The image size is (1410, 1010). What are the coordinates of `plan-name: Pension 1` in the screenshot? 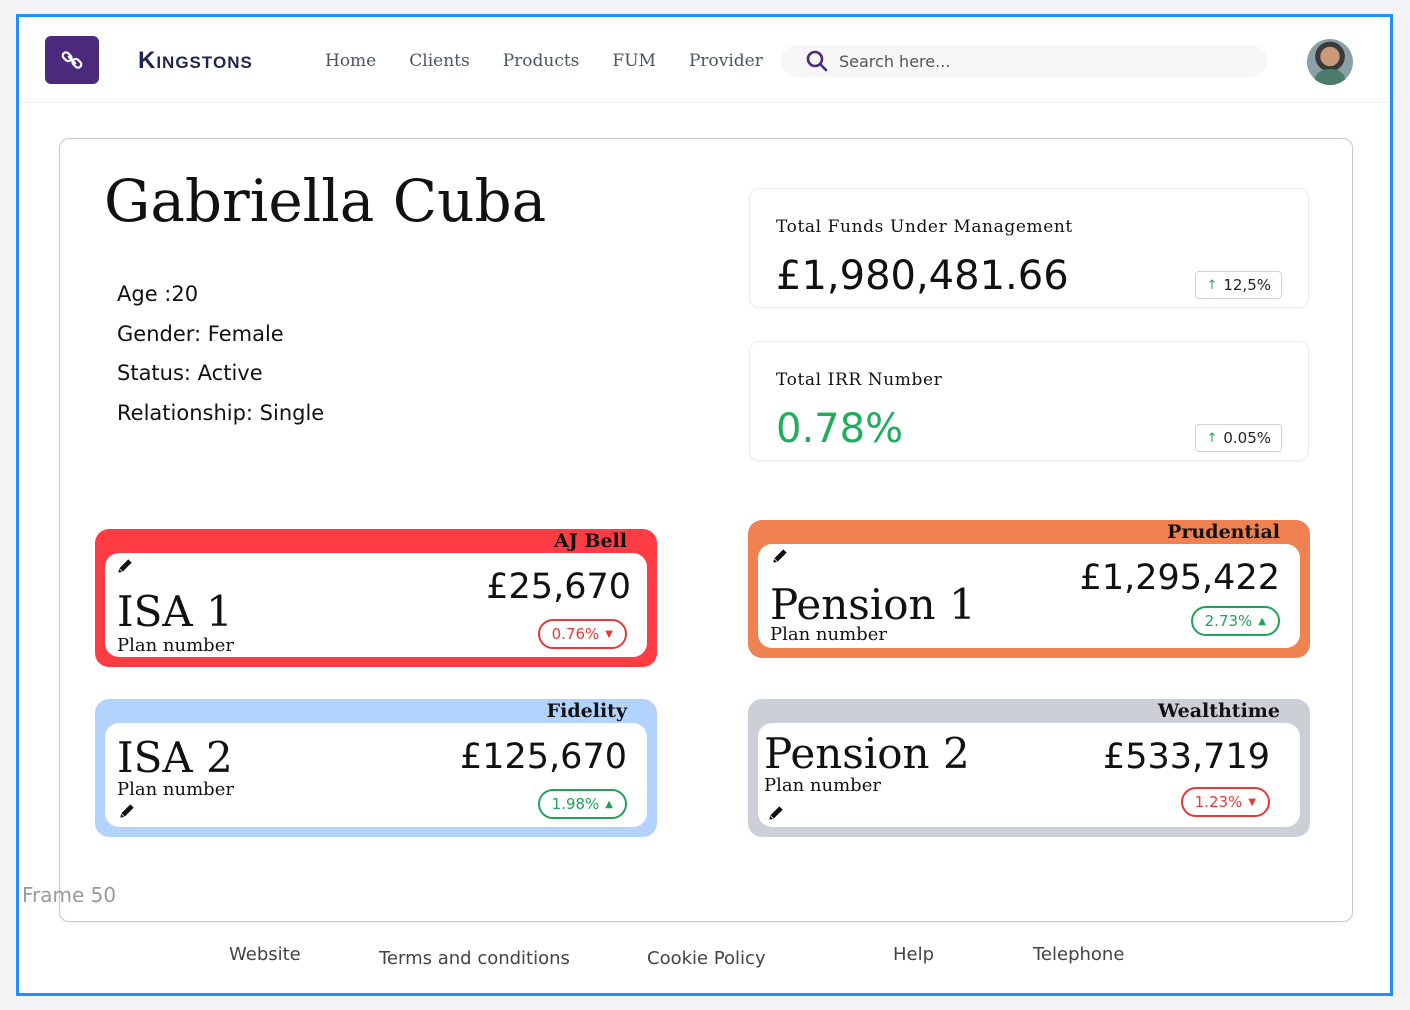 It's located at (873, 604).